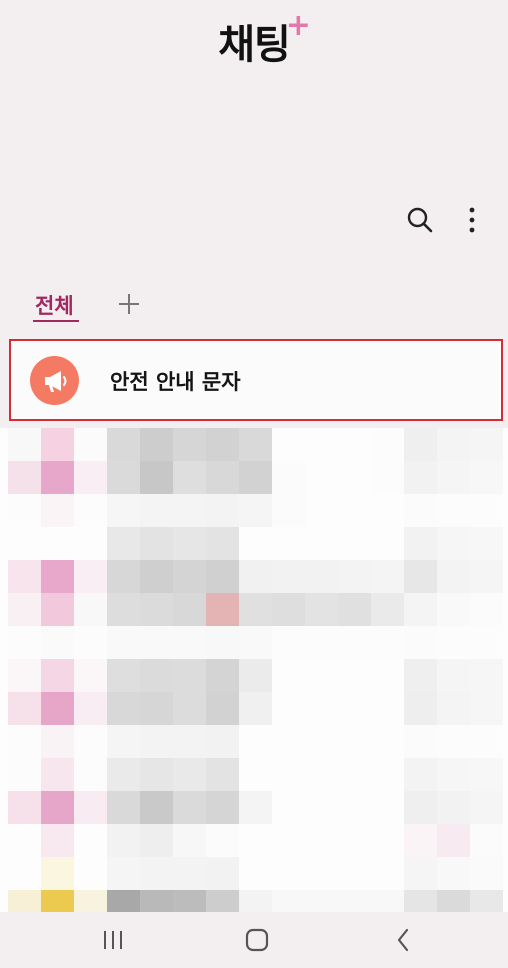 The width and height of the screenshot is (508, 968). I want to click on home-button, so click(257, 940).